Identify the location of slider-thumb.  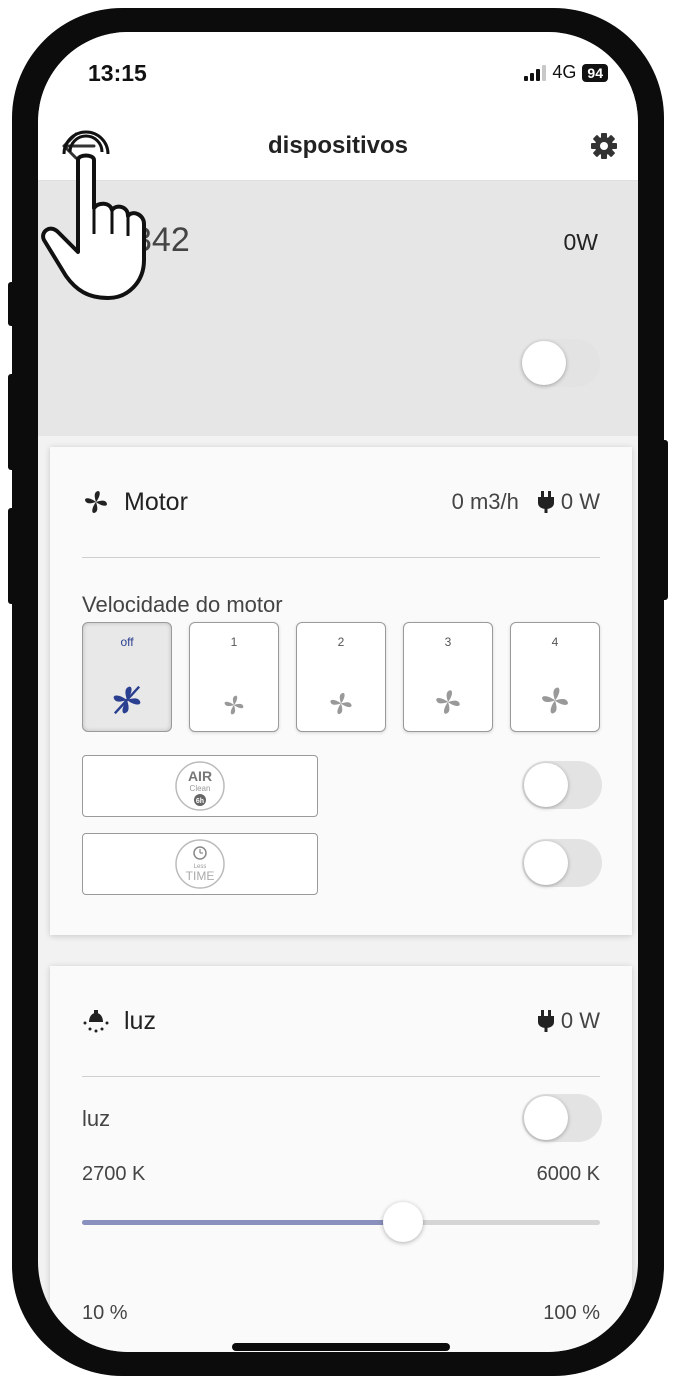
(403, 1222).